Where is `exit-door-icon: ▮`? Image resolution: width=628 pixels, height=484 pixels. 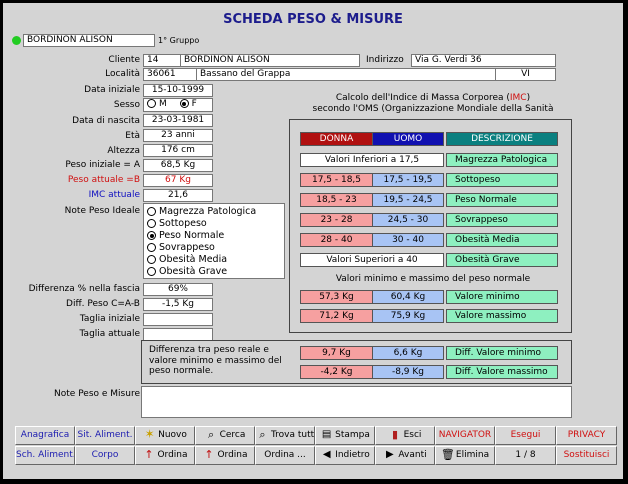
exit-door-icon: ▮ is located at coordinates (395, 434).